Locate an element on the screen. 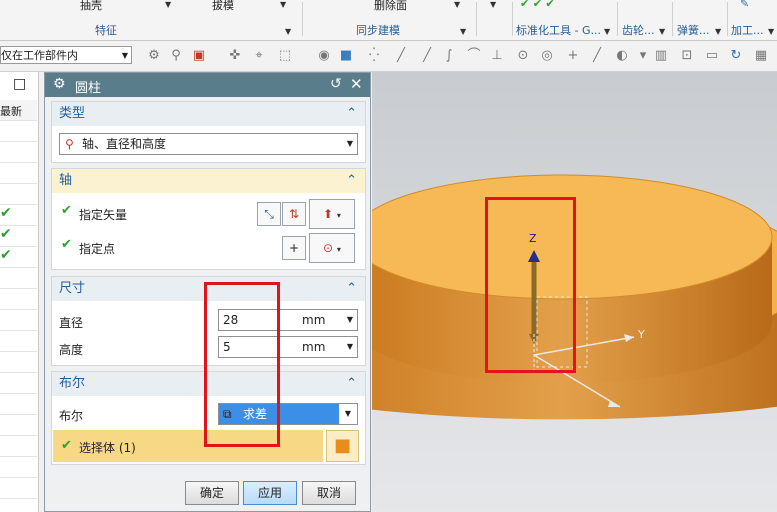  type-dropdown: ⚲ 轴、直径和高度 ▼ is located at coordinates (208, 144).